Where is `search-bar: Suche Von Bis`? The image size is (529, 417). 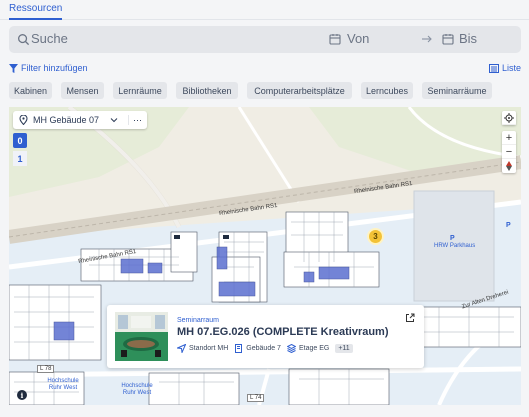
search-bar: Suche Von Bis is located at coordinates (265, 39).